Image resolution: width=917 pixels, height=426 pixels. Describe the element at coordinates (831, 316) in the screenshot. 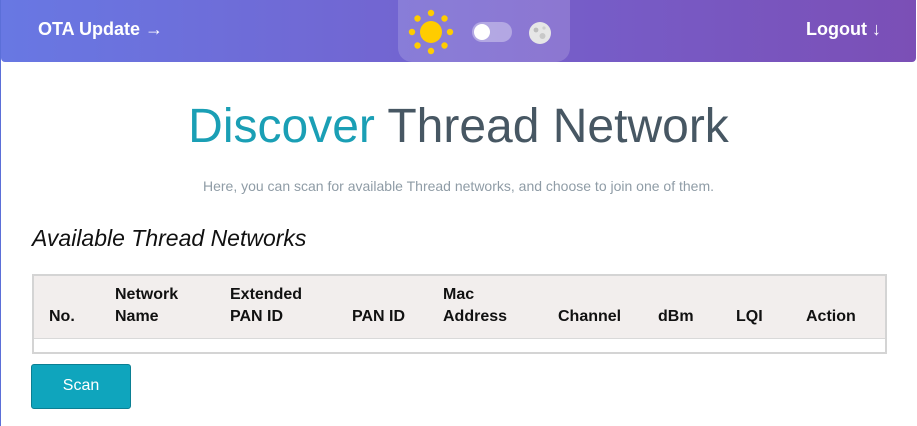

I see `column-header-action: Action` at that location.